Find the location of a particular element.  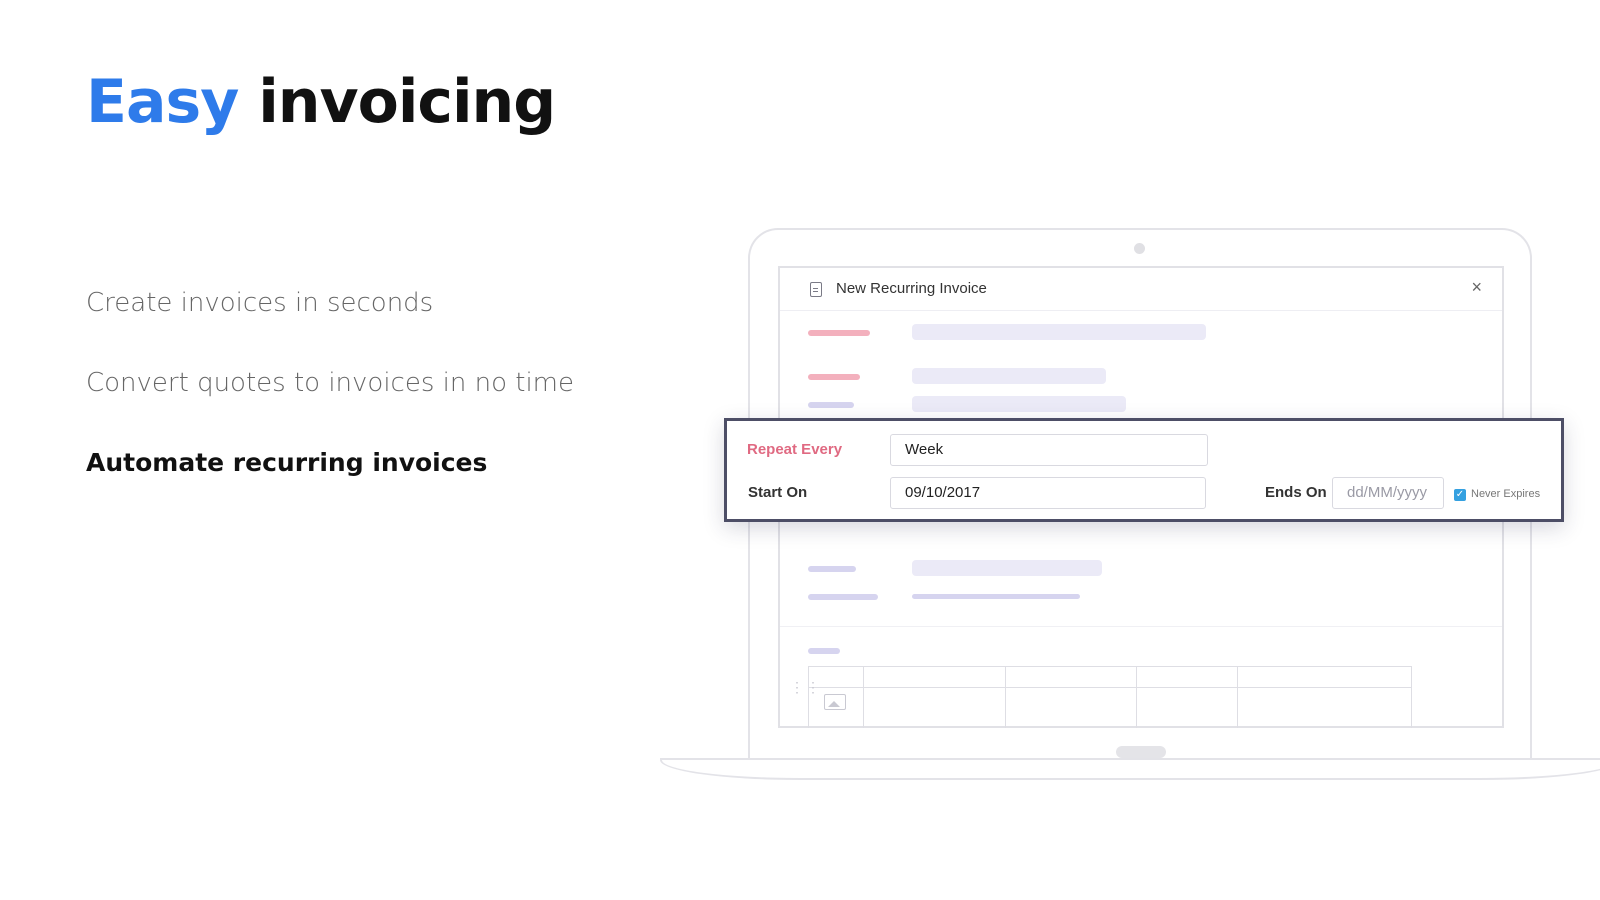

table-row-divider is located at coordinates (1110, 687).